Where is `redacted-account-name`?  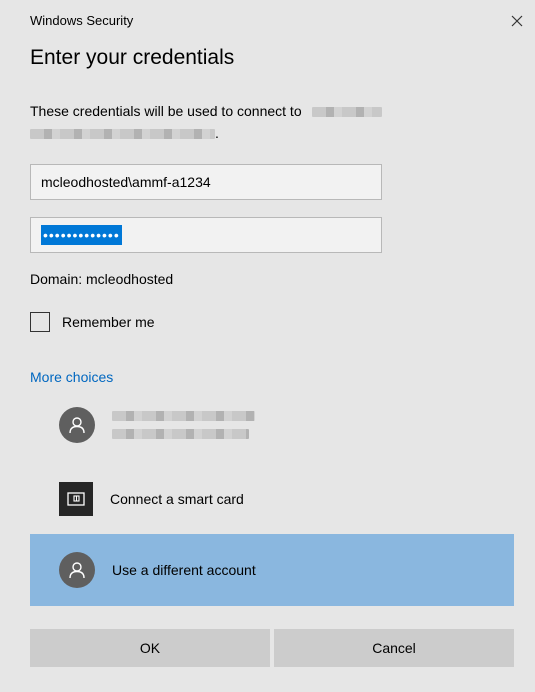 redacted-account-name is located at coordinates (183, 416).